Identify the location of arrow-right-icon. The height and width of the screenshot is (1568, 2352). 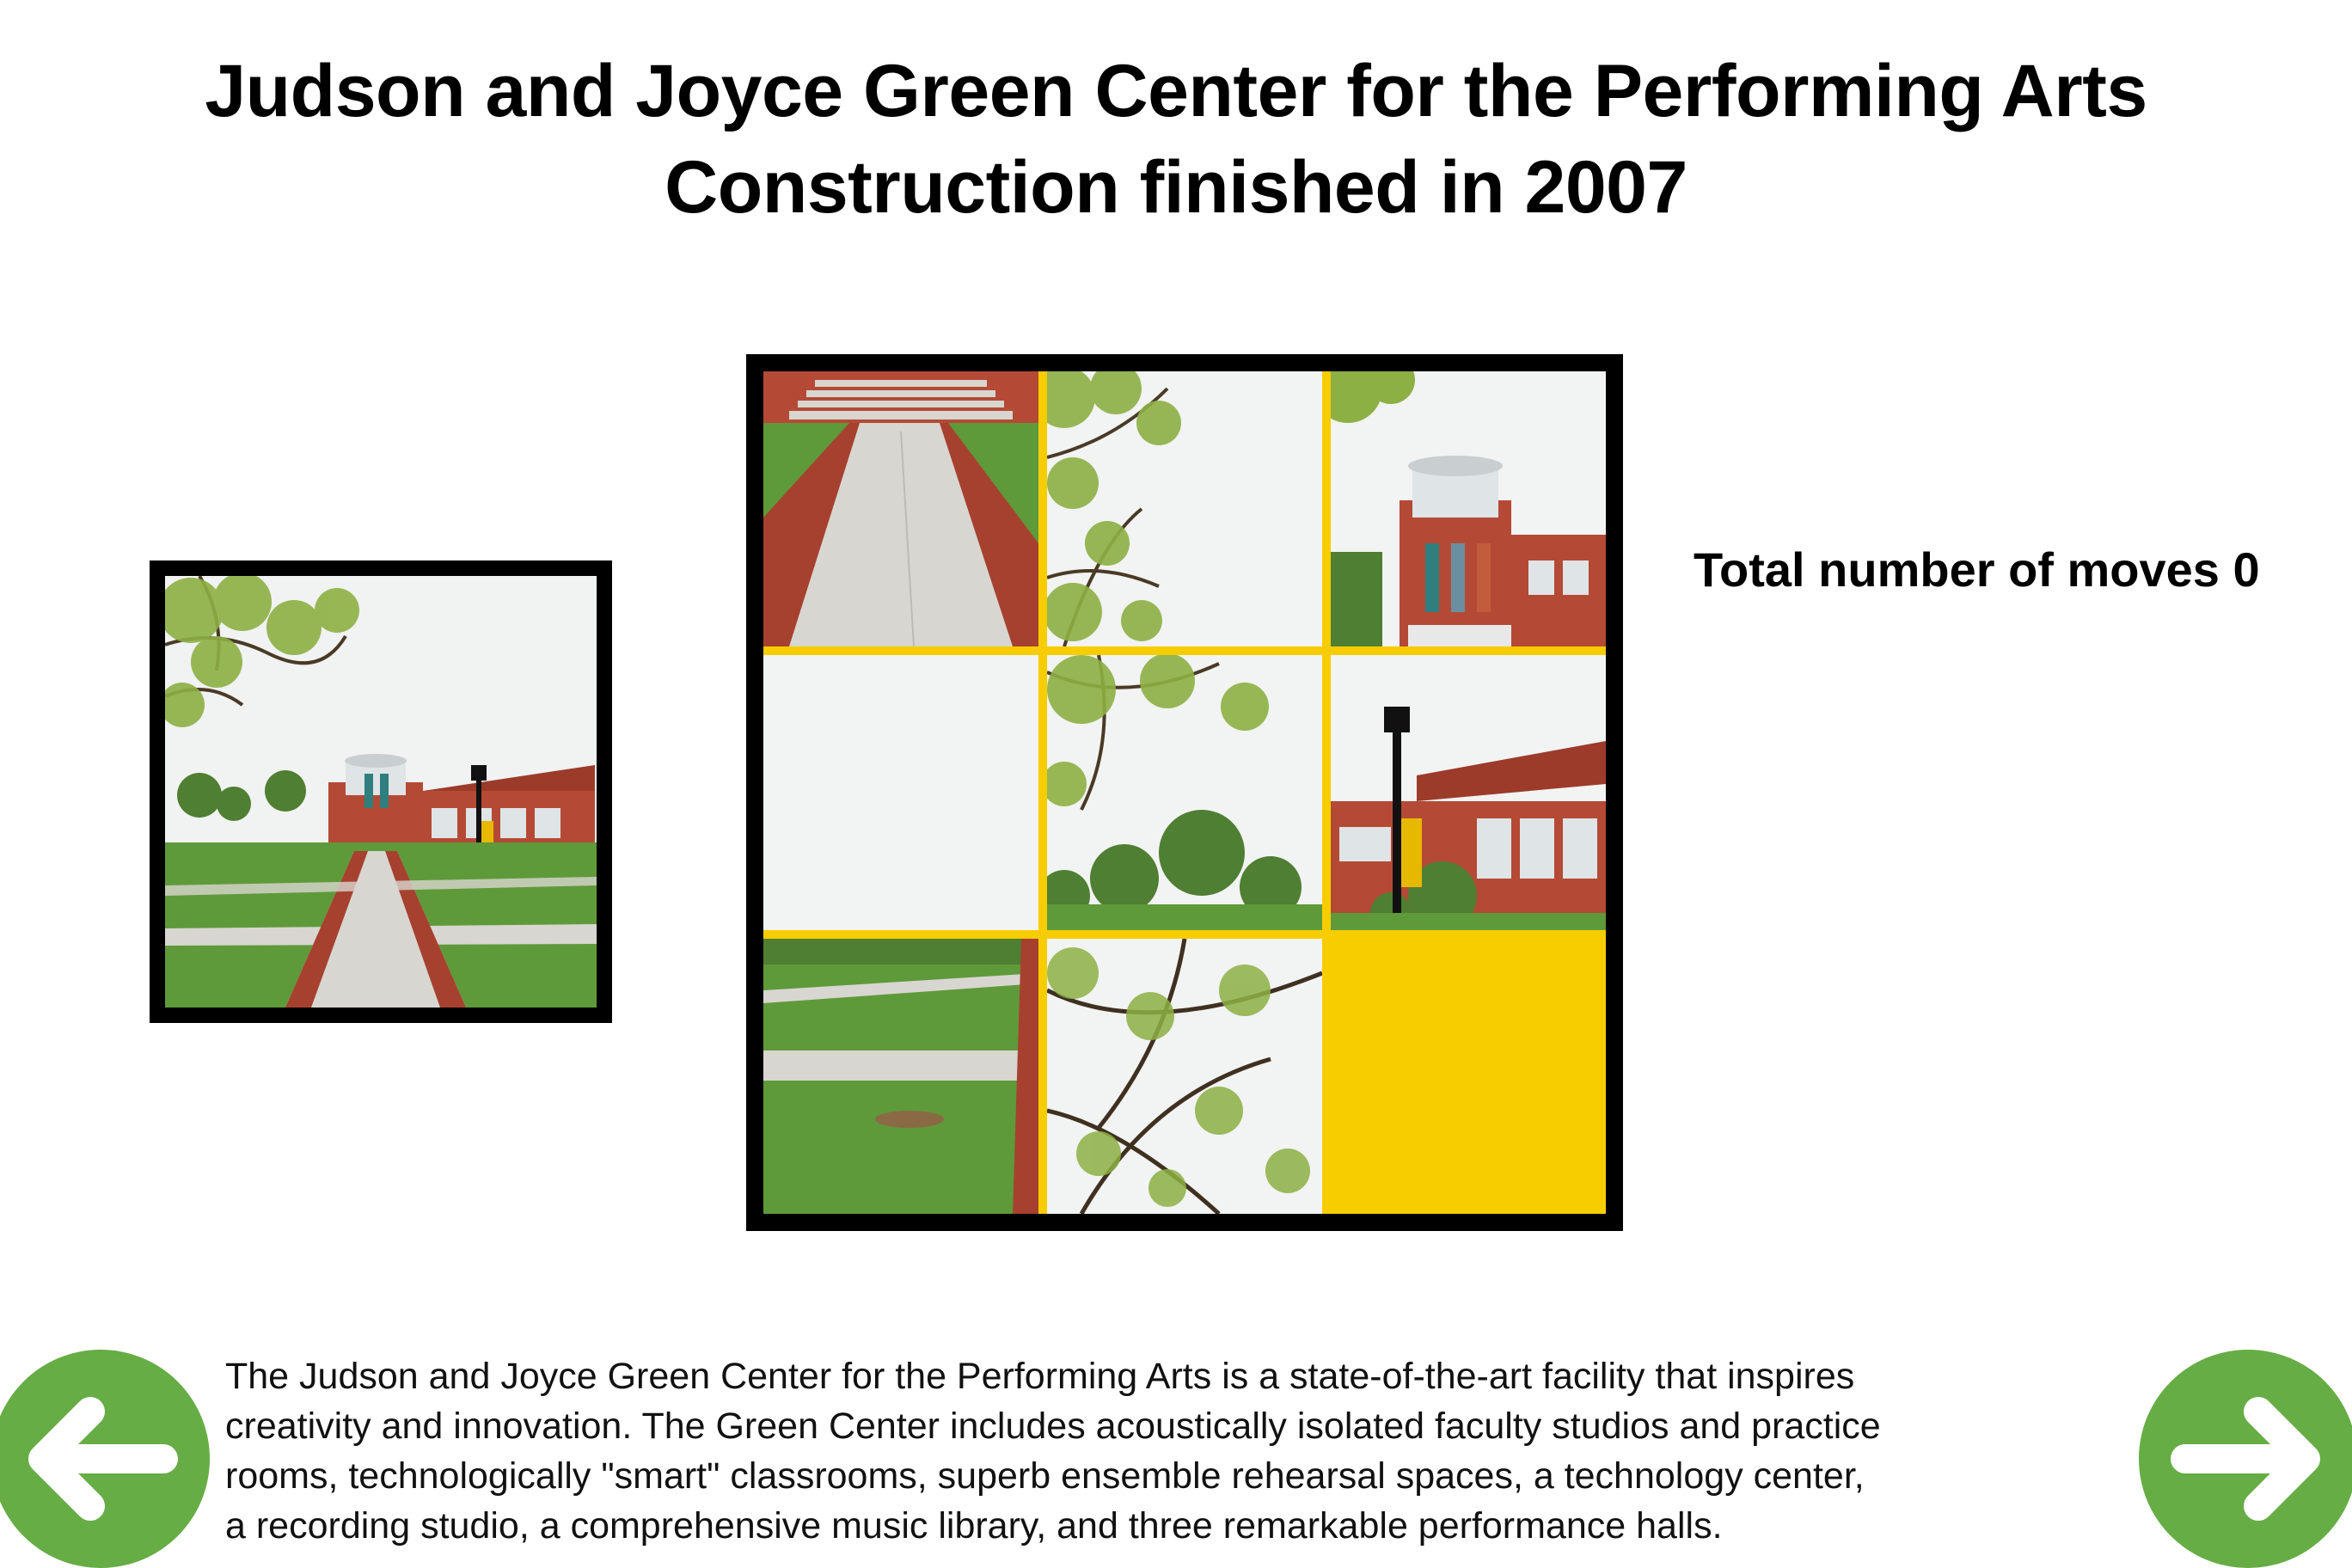
(2245, 1459).